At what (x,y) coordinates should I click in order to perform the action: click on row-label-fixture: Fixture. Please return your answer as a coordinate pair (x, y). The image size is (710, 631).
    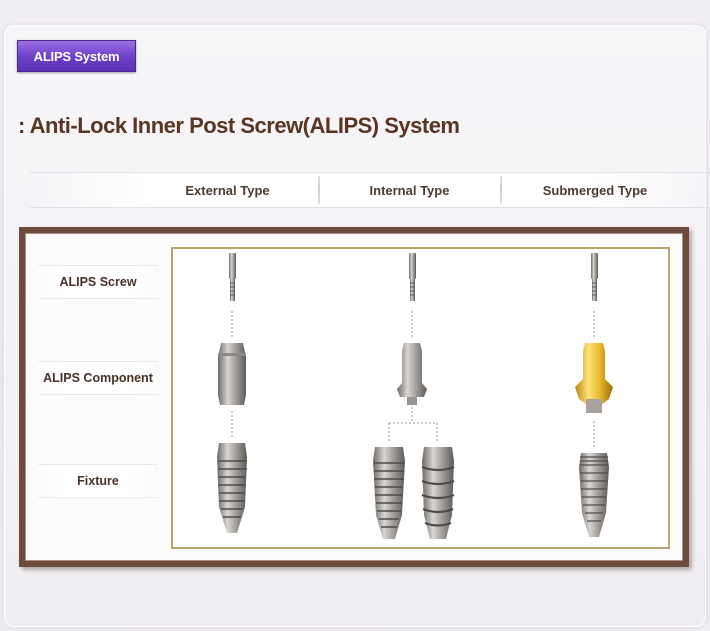
    Looking at the image, I should click on (98, 481).